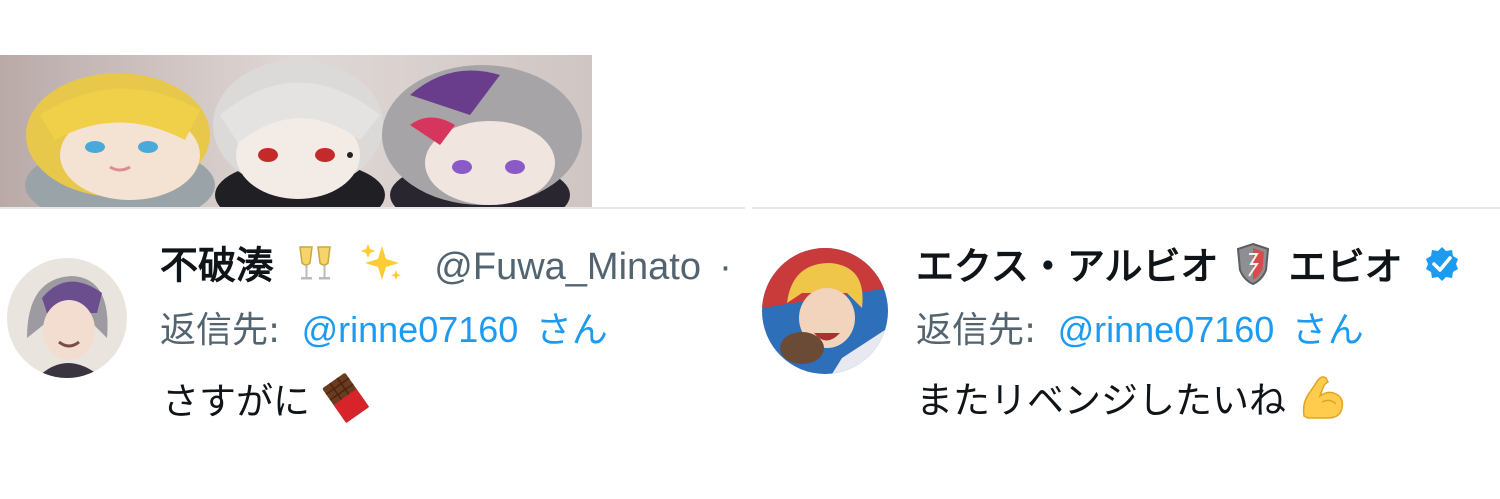  Describe the element at coordinates (1323, 402) in the screenshot. I see `flexed-biceps-icon` at that location.